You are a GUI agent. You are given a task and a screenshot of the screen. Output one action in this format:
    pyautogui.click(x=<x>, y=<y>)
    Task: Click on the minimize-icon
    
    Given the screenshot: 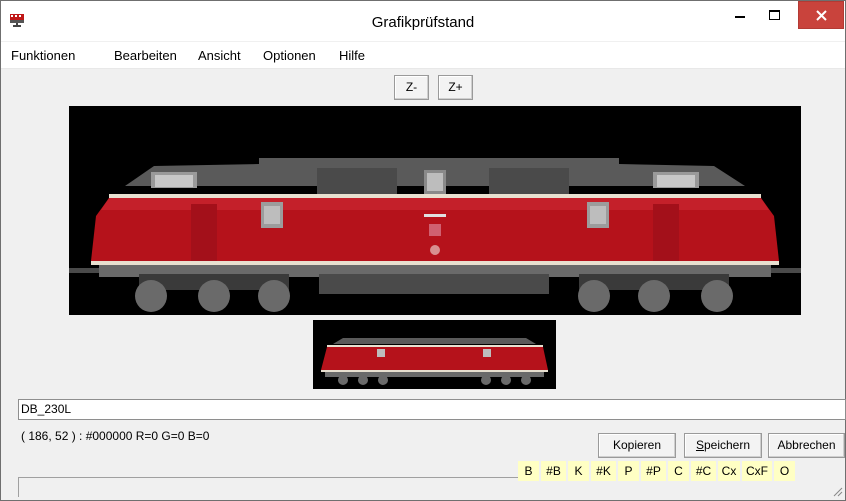 What is the action you would take?
    pyautogui.click(x=740, y=17)
    